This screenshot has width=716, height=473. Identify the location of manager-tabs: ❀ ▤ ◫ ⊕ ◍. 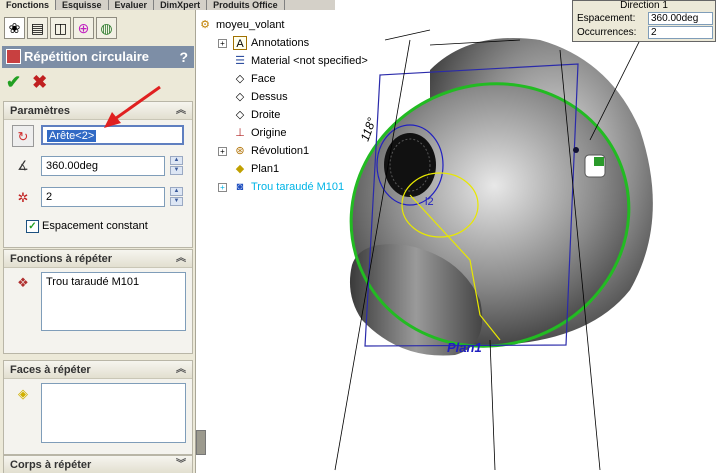
(99, 28).